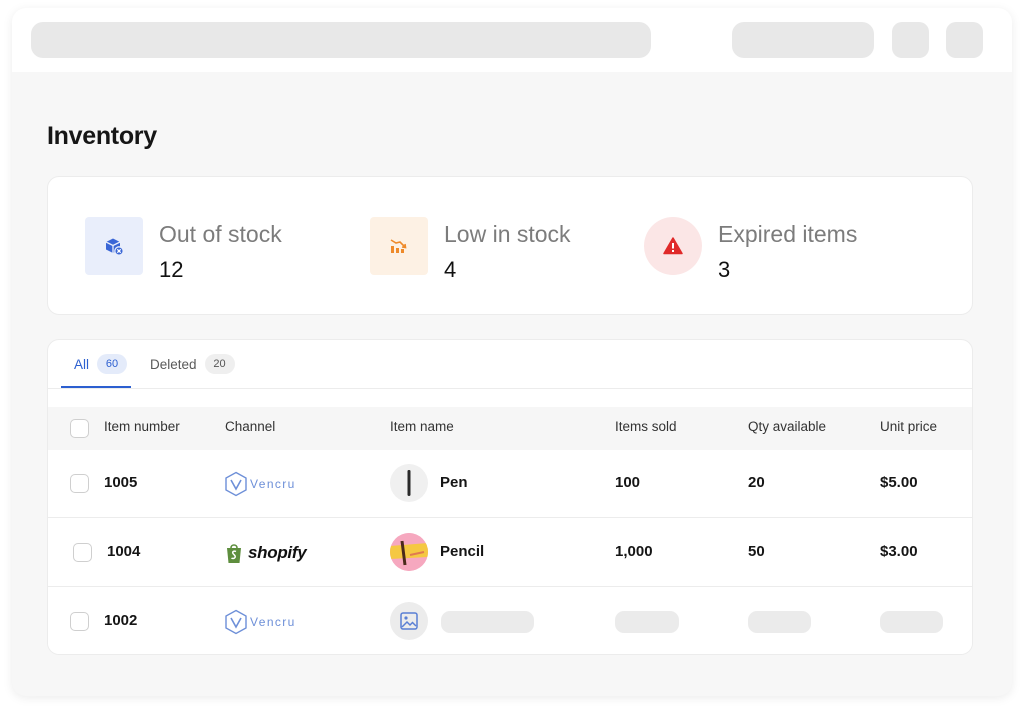 This screenshot has width=1024, height=708. I want to click on table-row: 1004 shopify Pencil 1,000 50 $3.00, so click(510, 553).